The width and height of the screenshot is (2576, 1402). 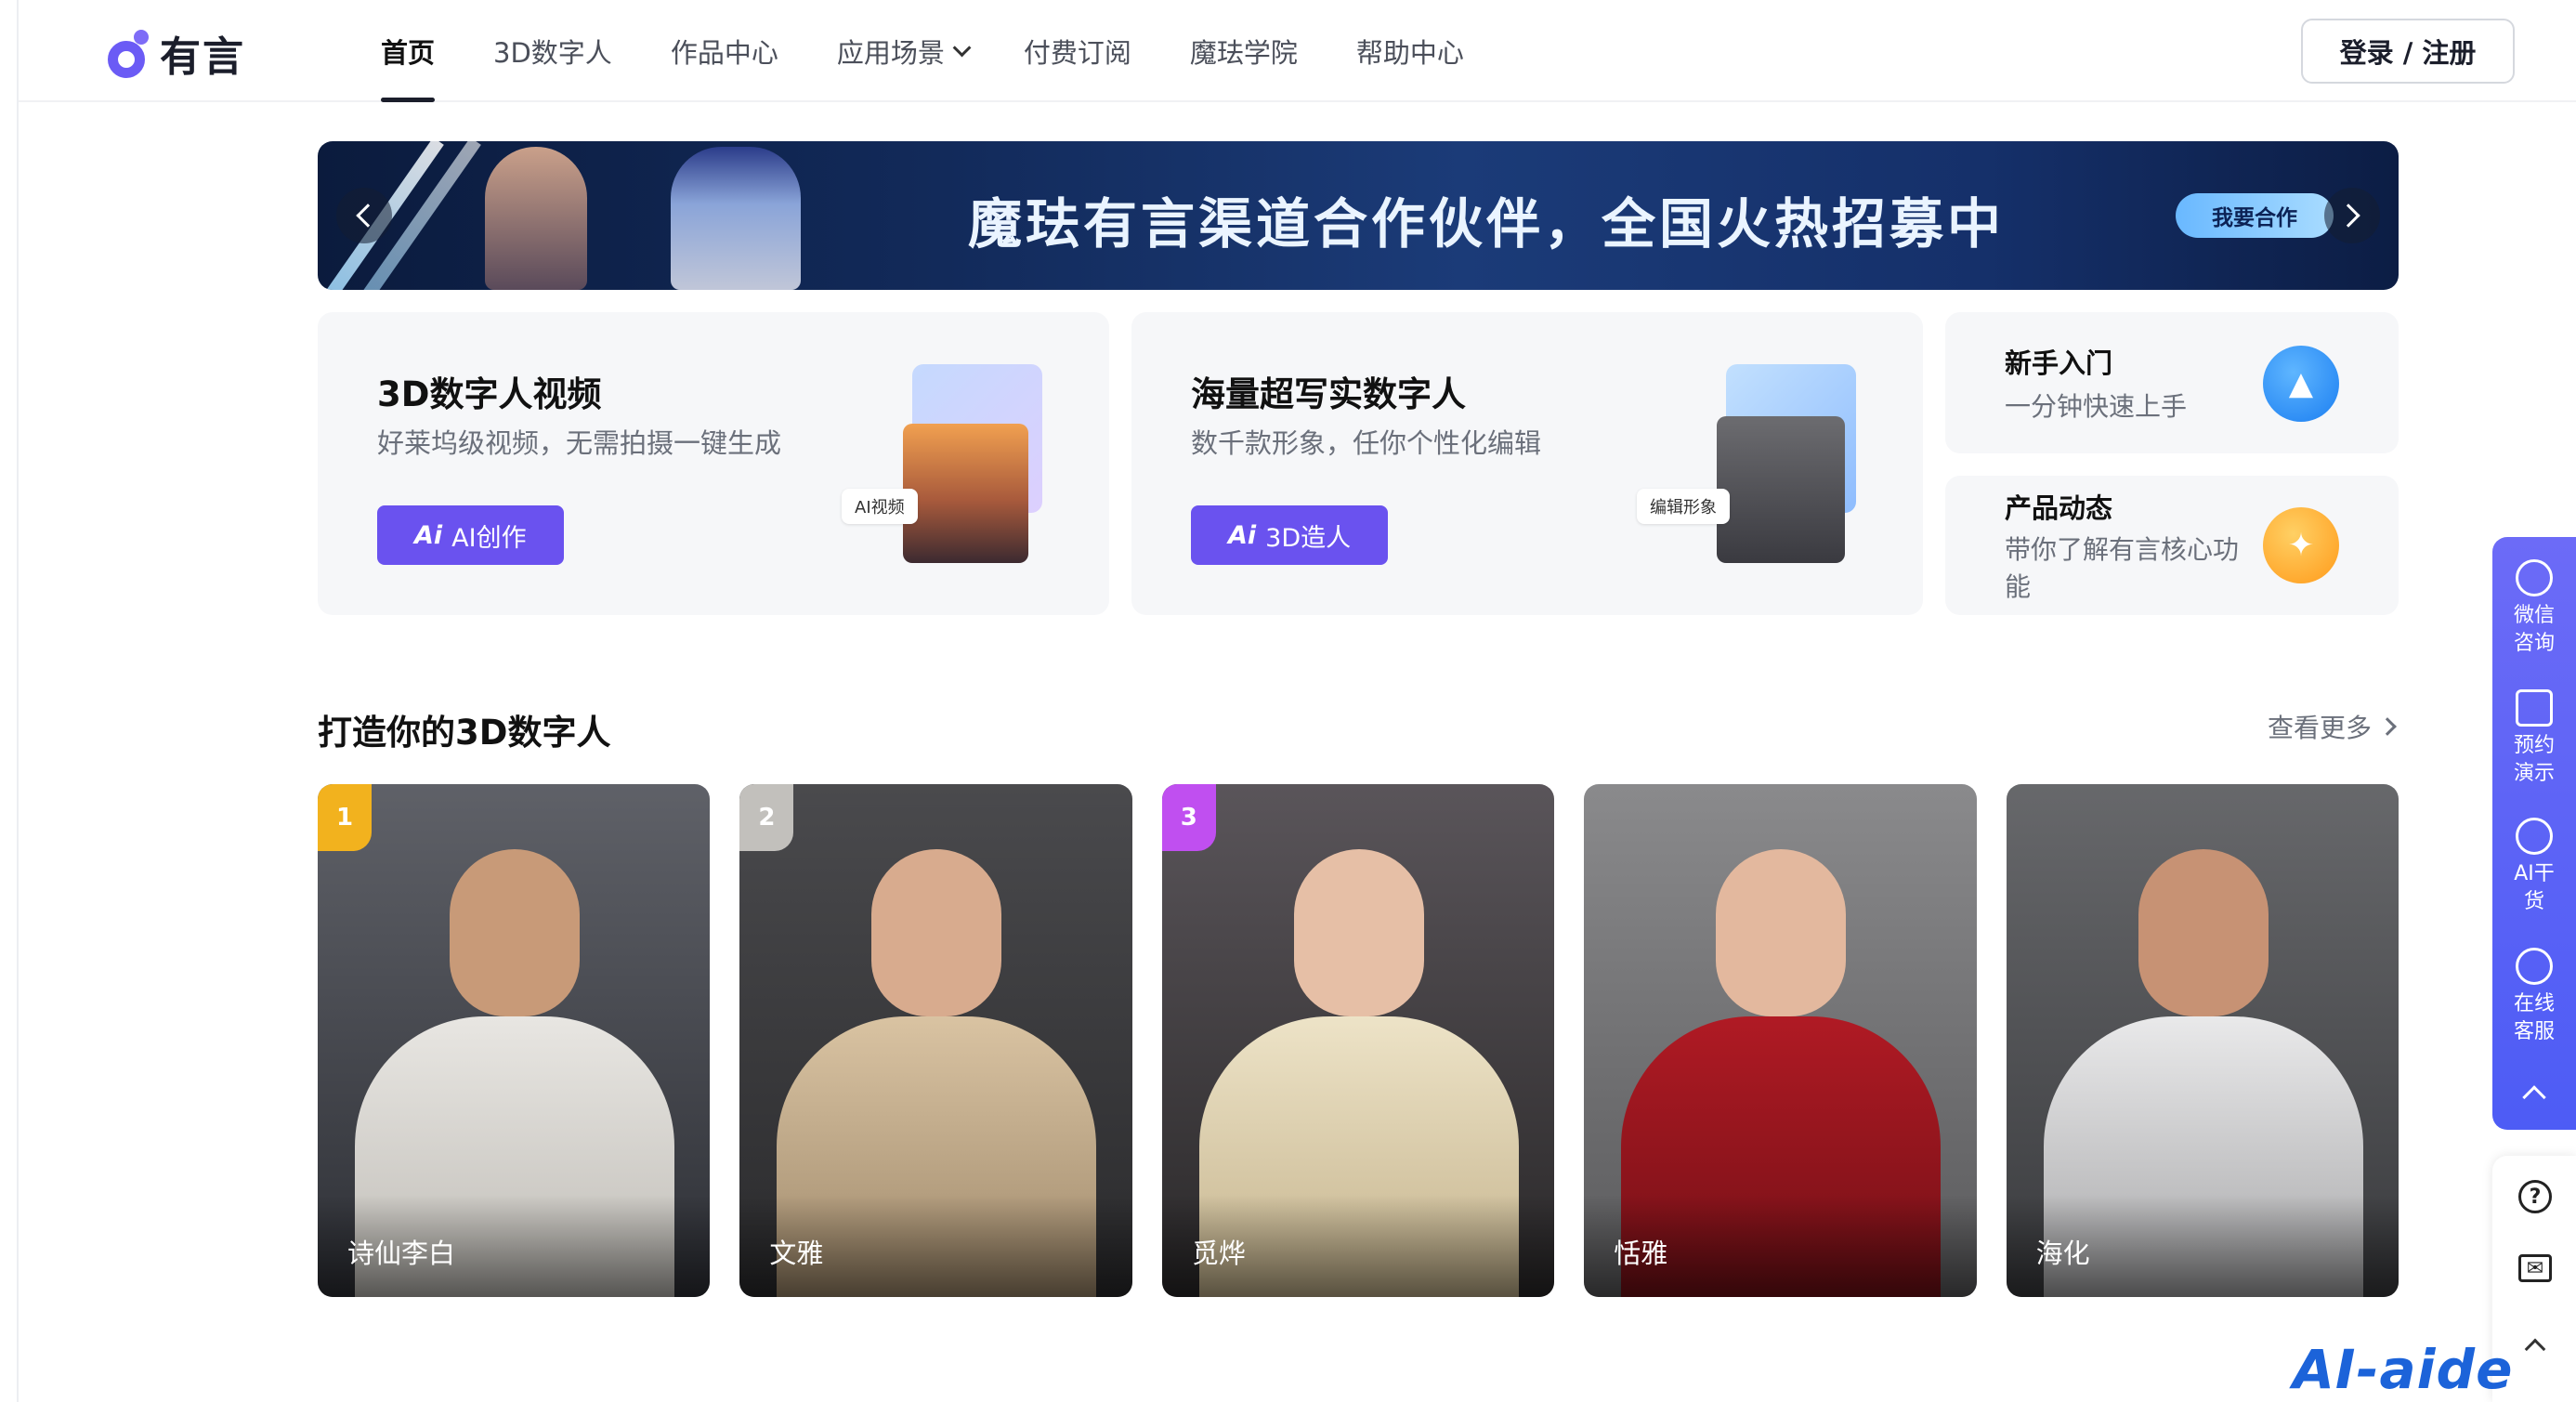 I want to click on avatar-card: 3 觅烨, so click(x=1358, y=1040).